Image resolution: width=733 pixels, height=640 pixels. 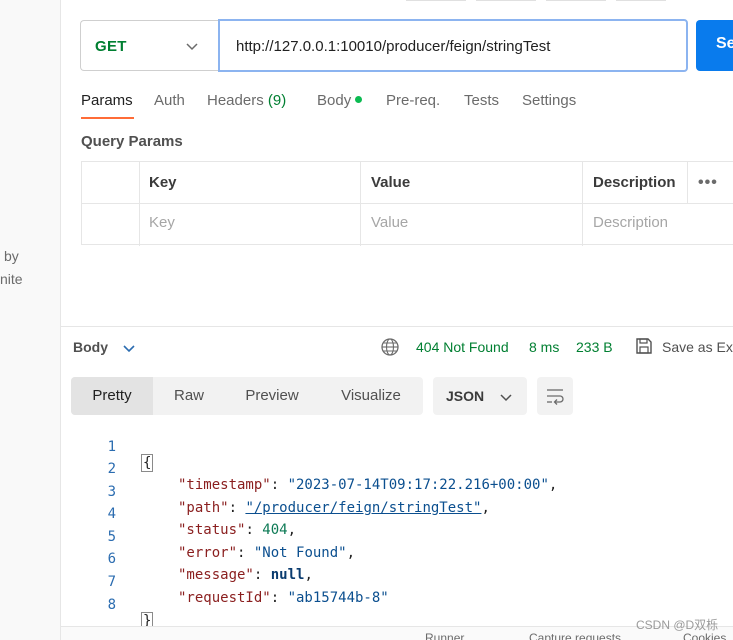 What do you see at coordinates (208, 553) in the screenshot?
I see `json-key: "error"` at bounding box center [208, 553].